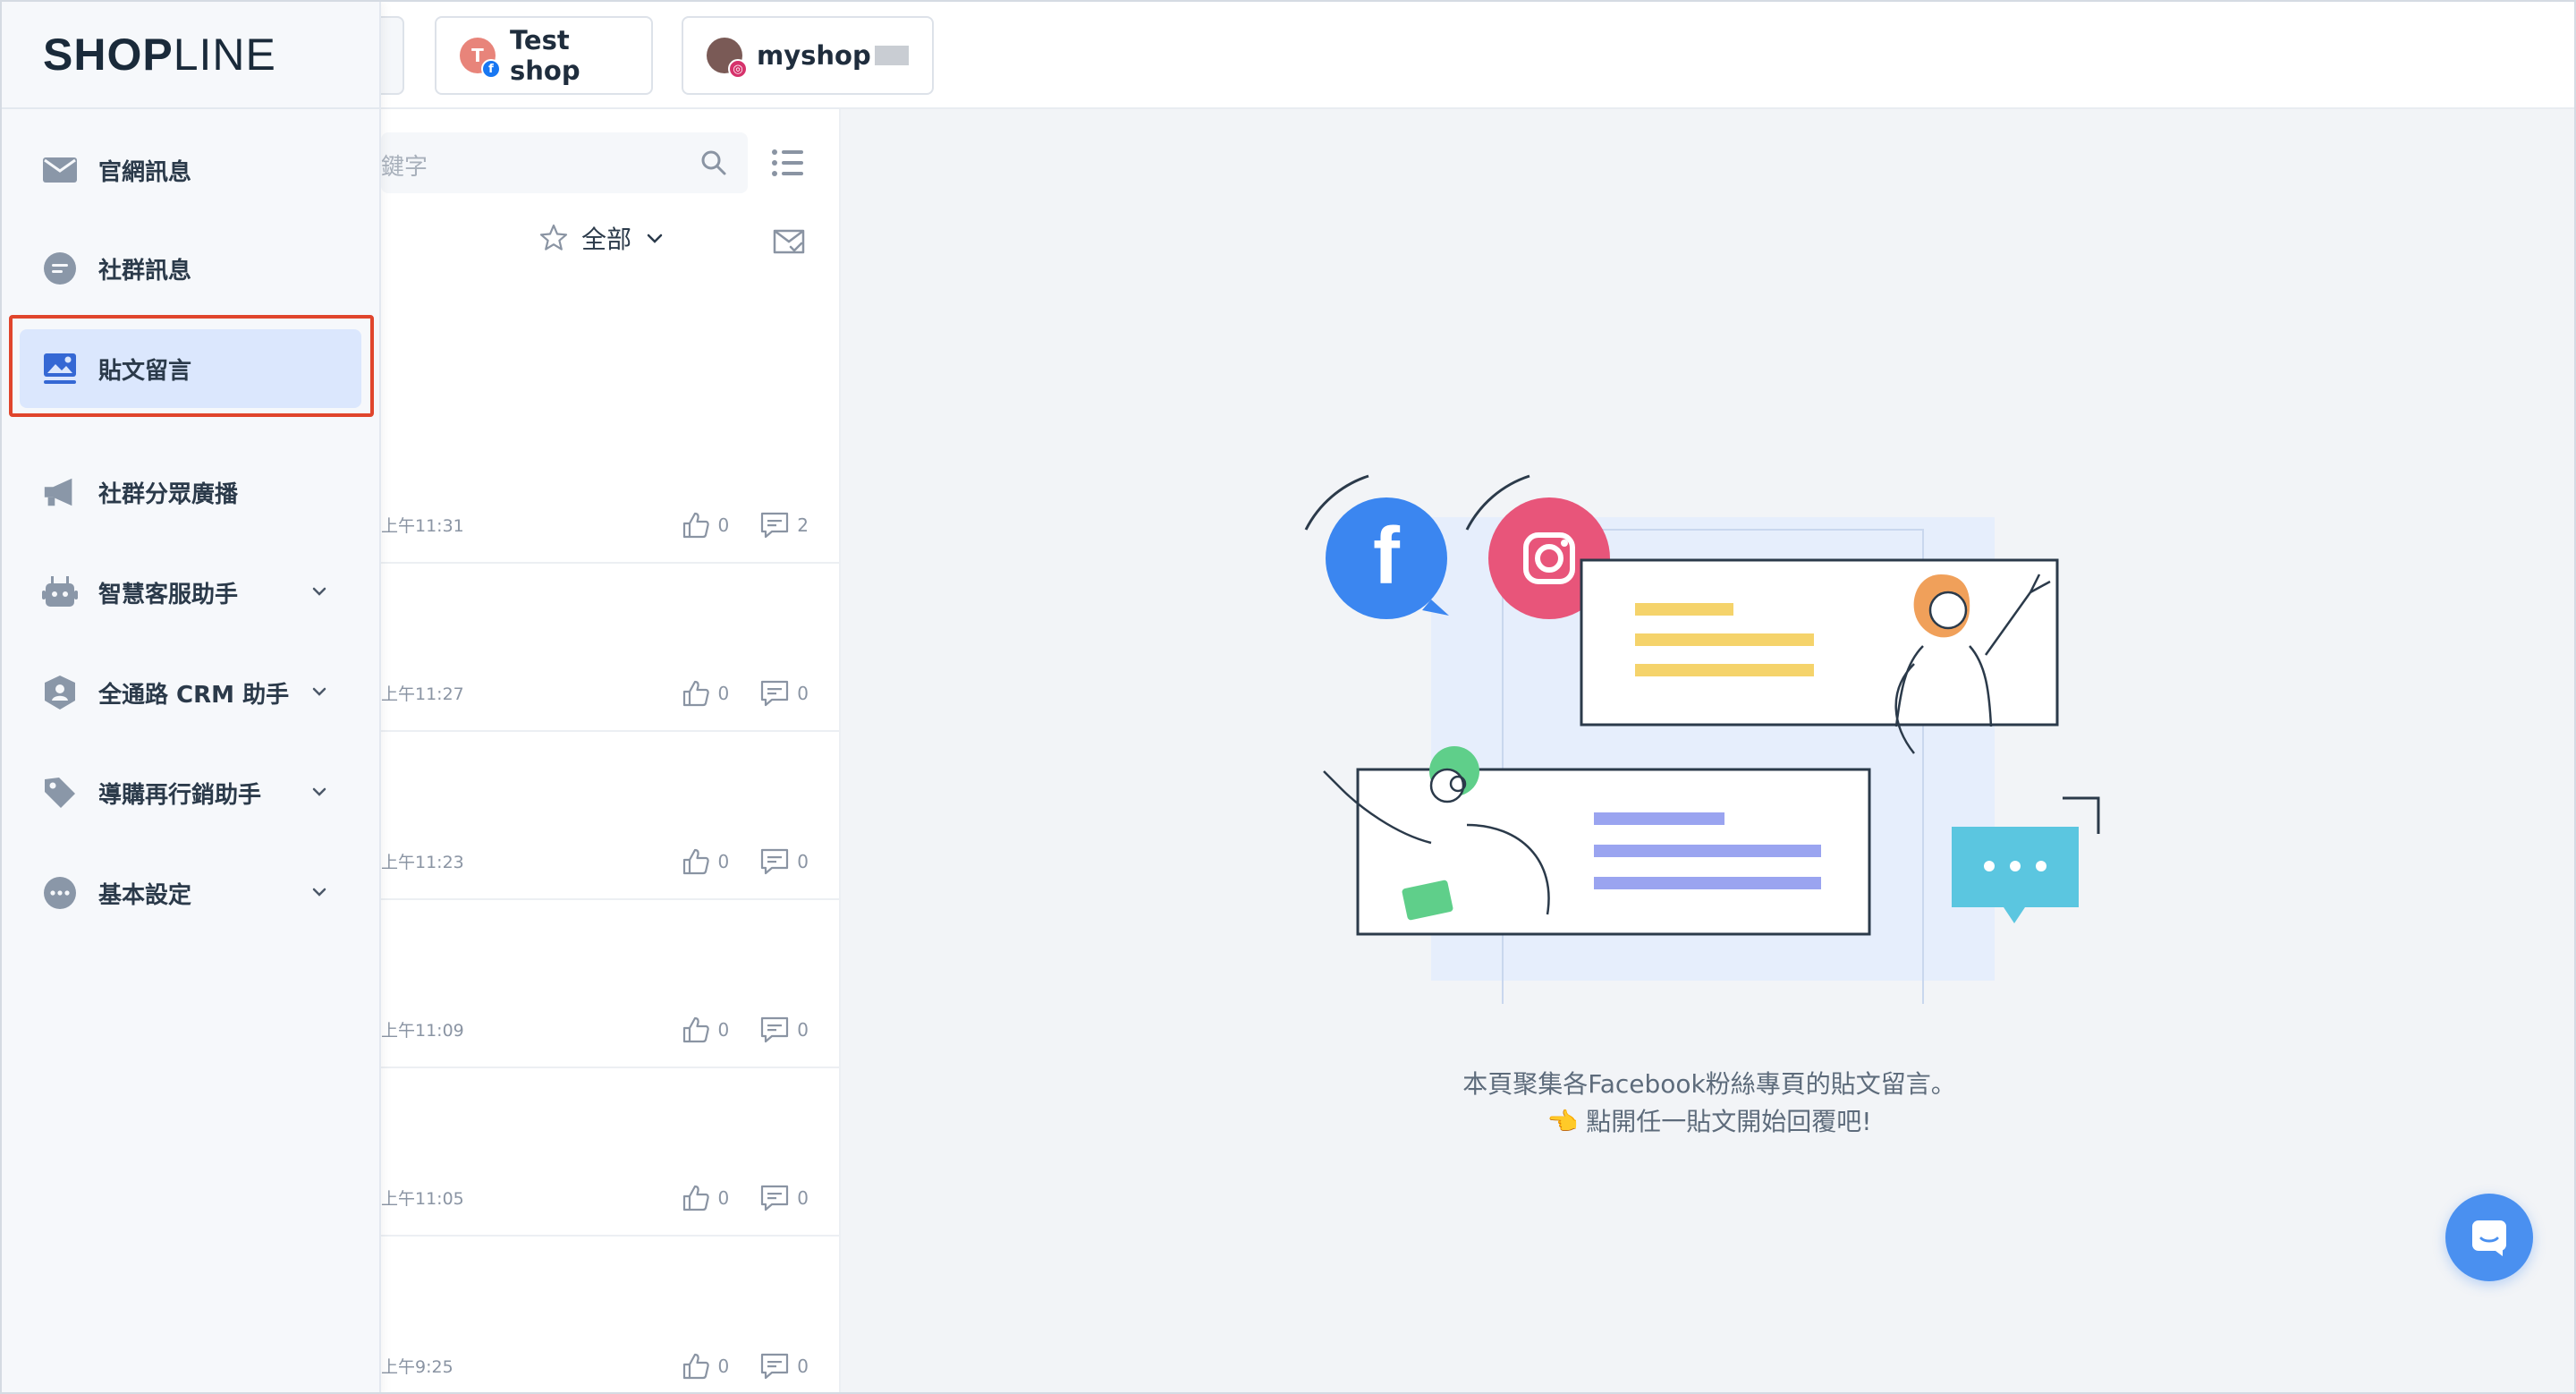 The height and width of the screenshot is (1394, 2576). Describe the element at coordinates (803, 525) in the screenshot. I see `comment-count: 2` at that location.